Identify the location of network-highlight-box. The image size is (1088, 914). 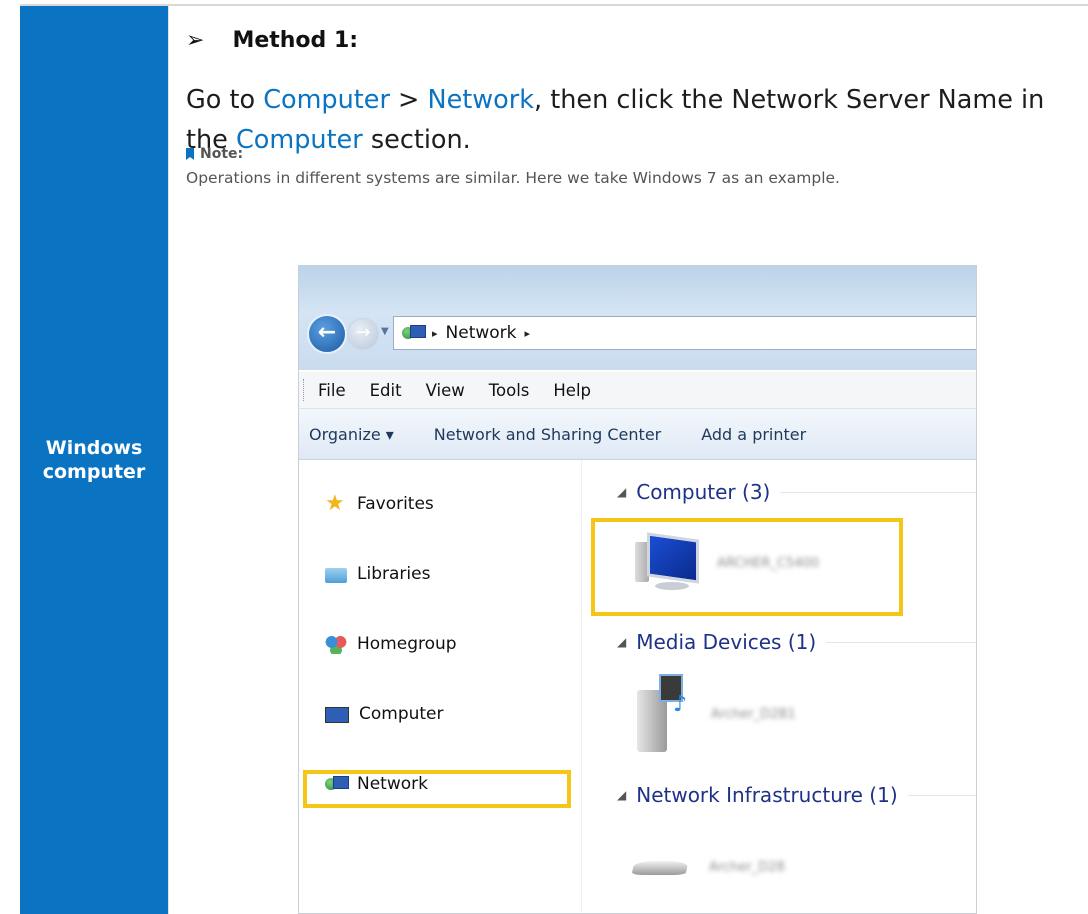
(437, 789).